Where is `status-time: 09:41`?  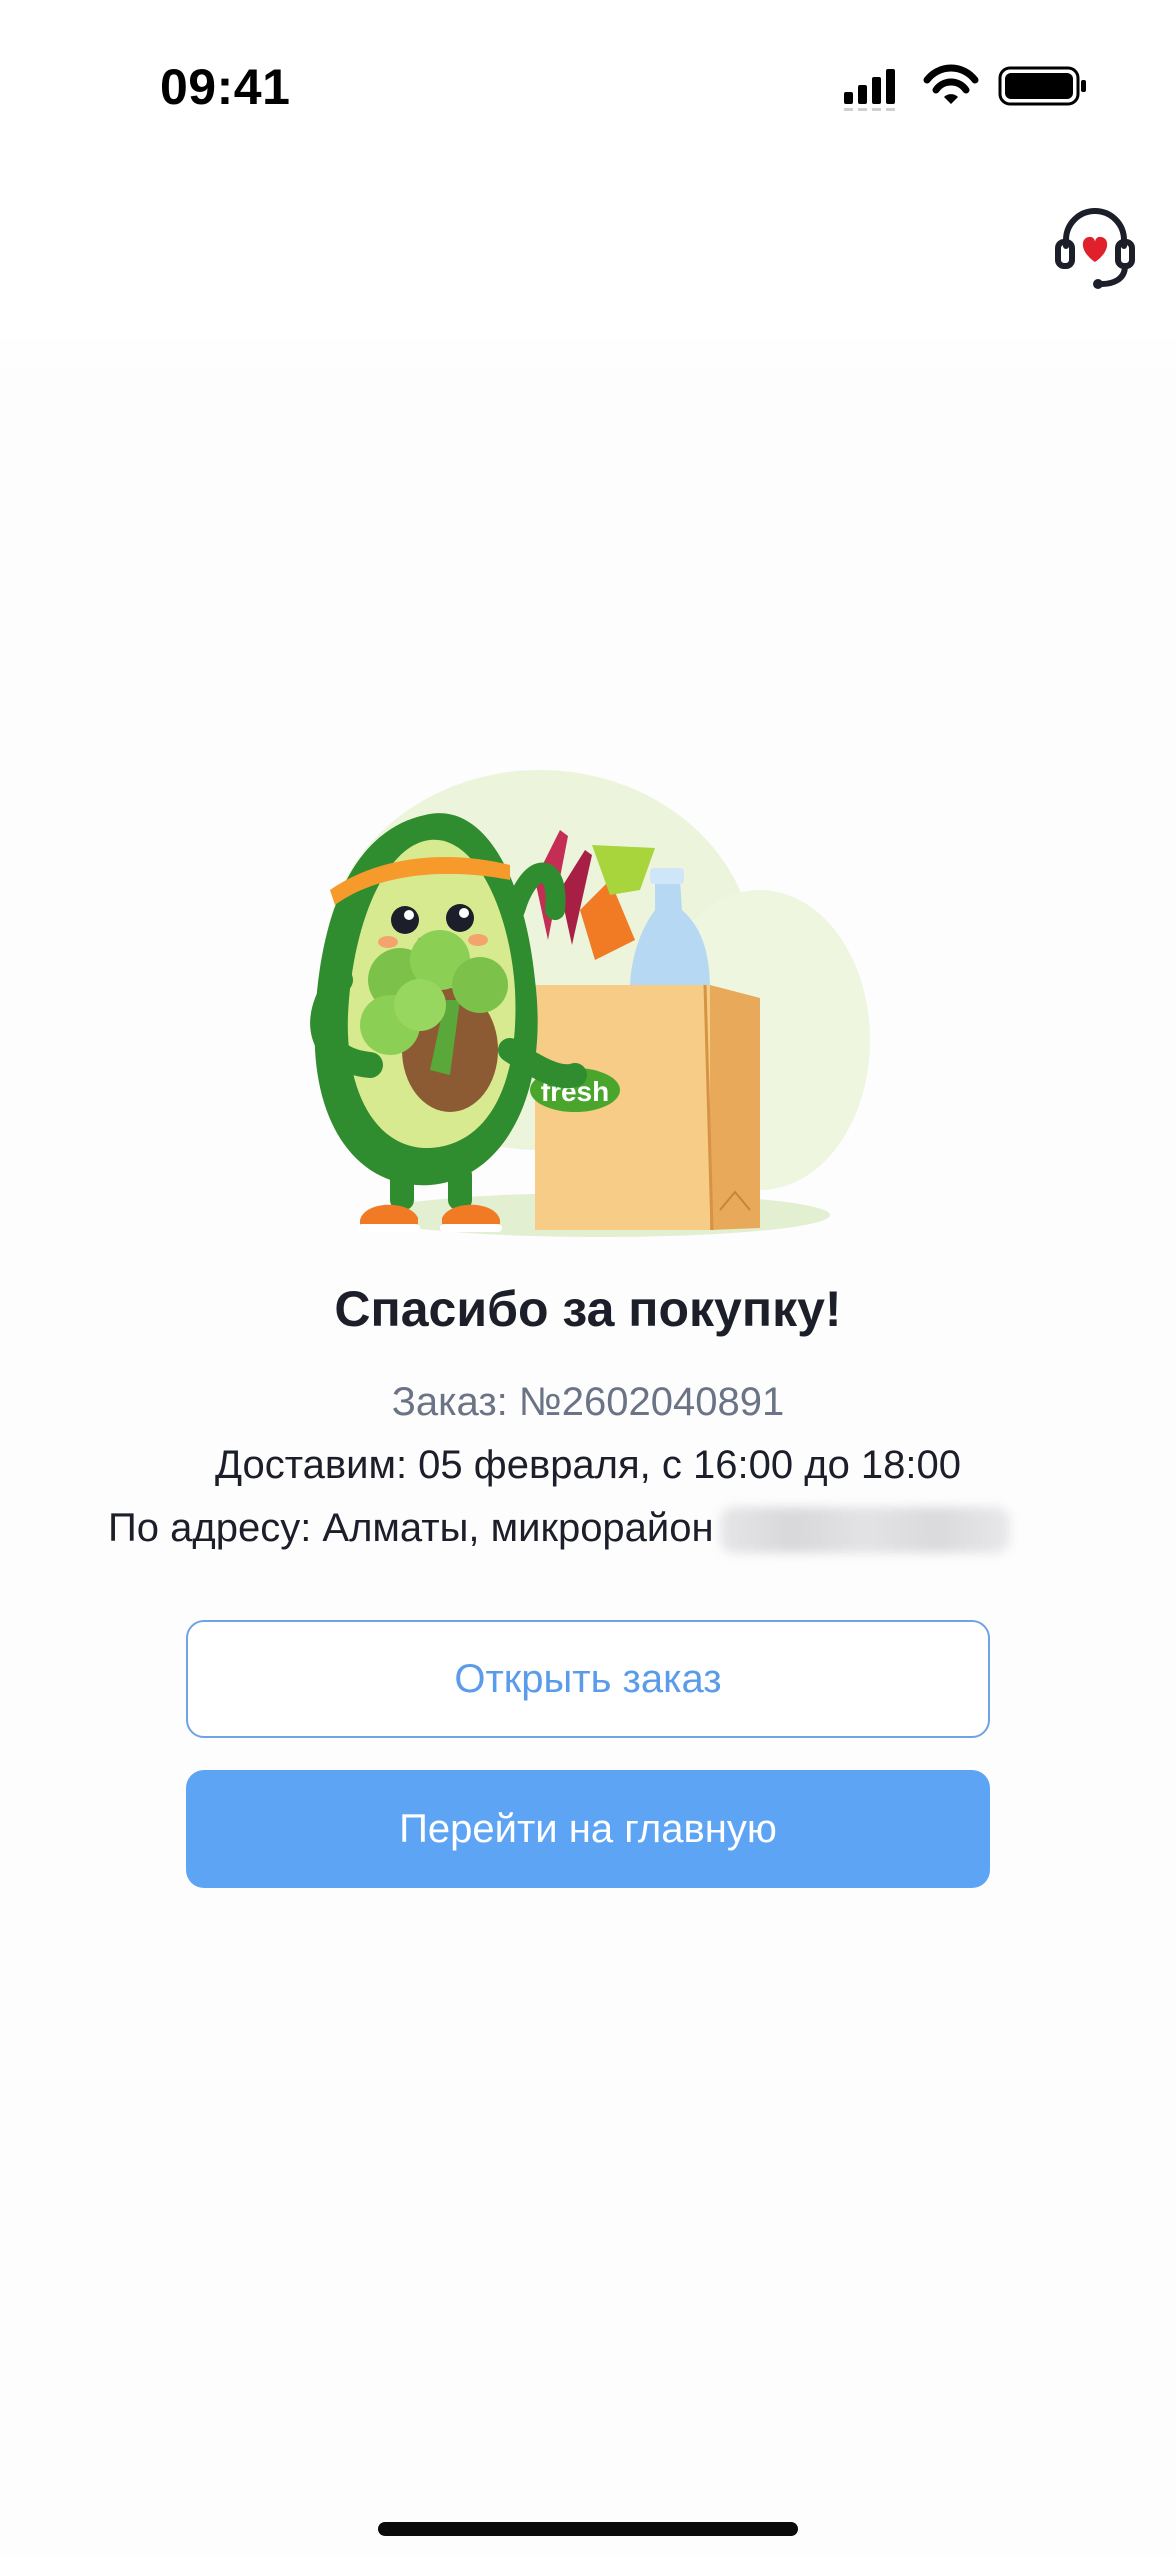
status-time: 09:41 is located at coordinates (225, 87).